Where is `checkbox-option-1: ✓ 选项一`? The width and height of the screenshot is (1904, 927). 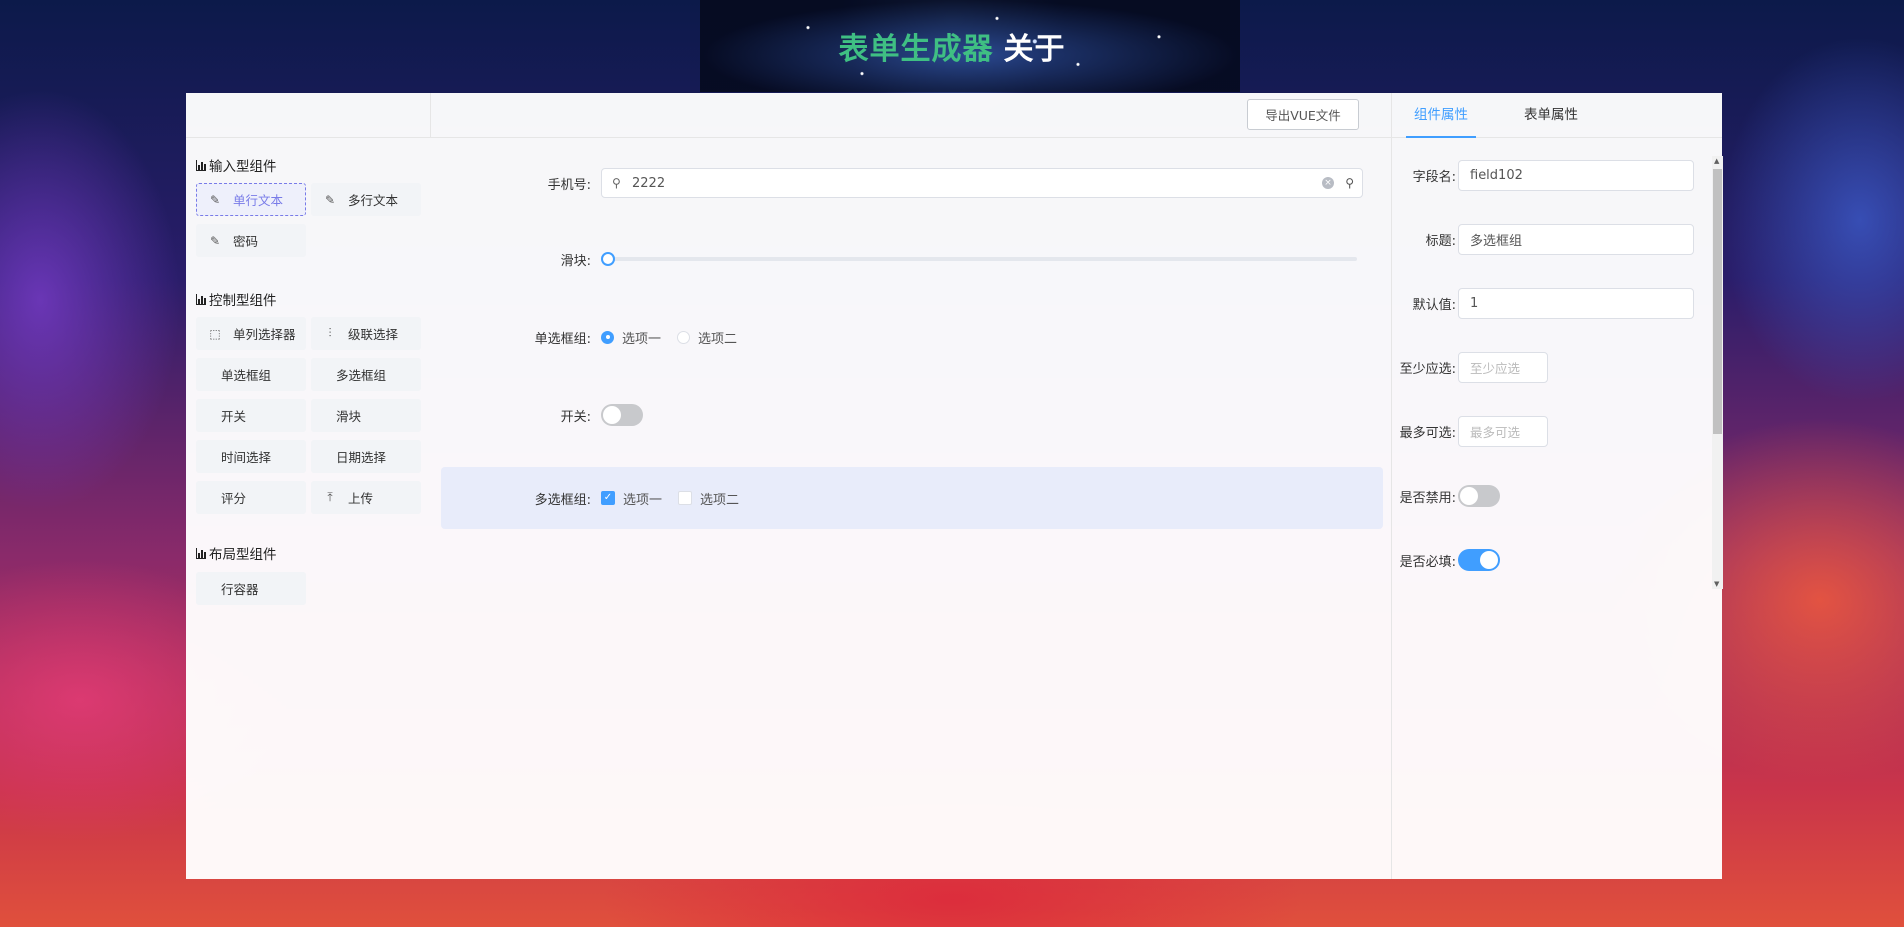 checkbox-option-1: ✓ 选项一 is located at coordinates (631, 498).